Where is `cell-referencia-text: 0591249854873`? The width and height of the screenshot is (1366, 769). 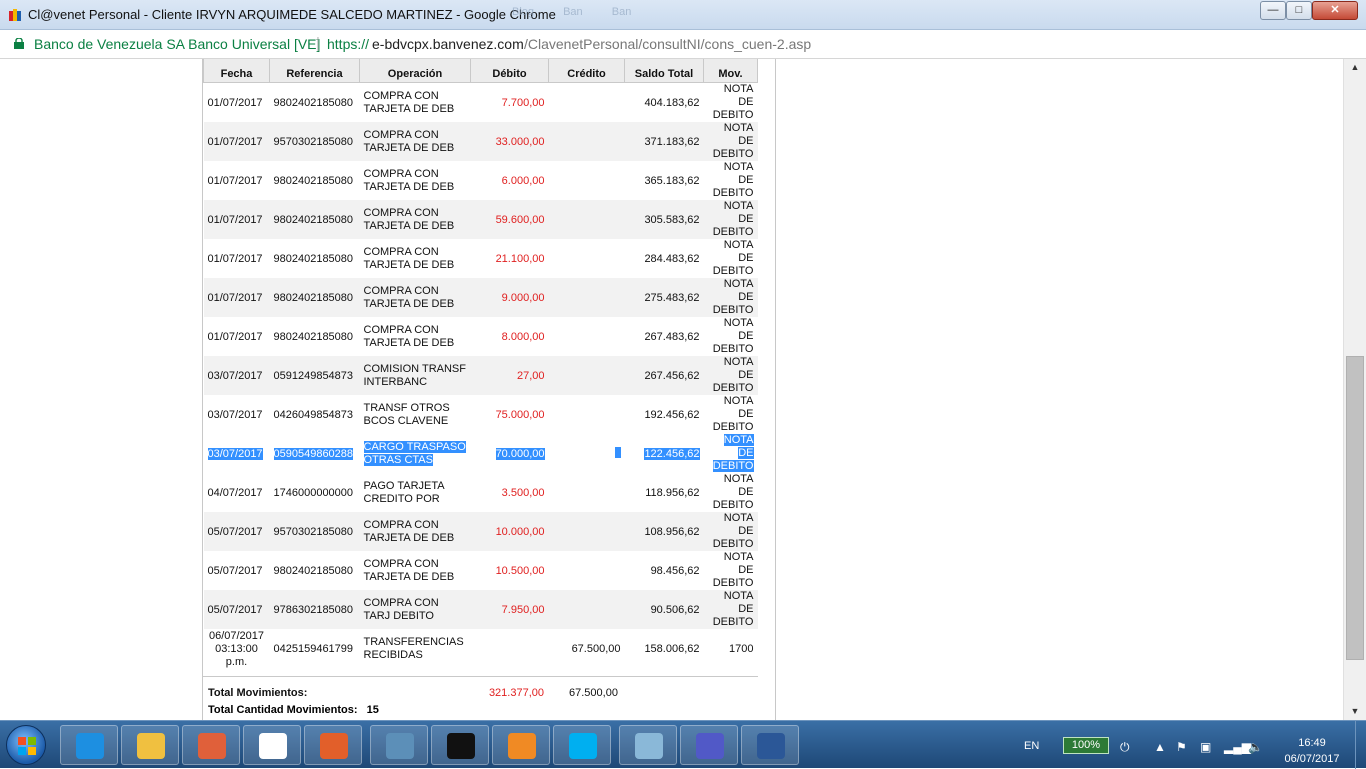
cell-referencia-text: 0591249854873 is located at coordinates (313, 375).